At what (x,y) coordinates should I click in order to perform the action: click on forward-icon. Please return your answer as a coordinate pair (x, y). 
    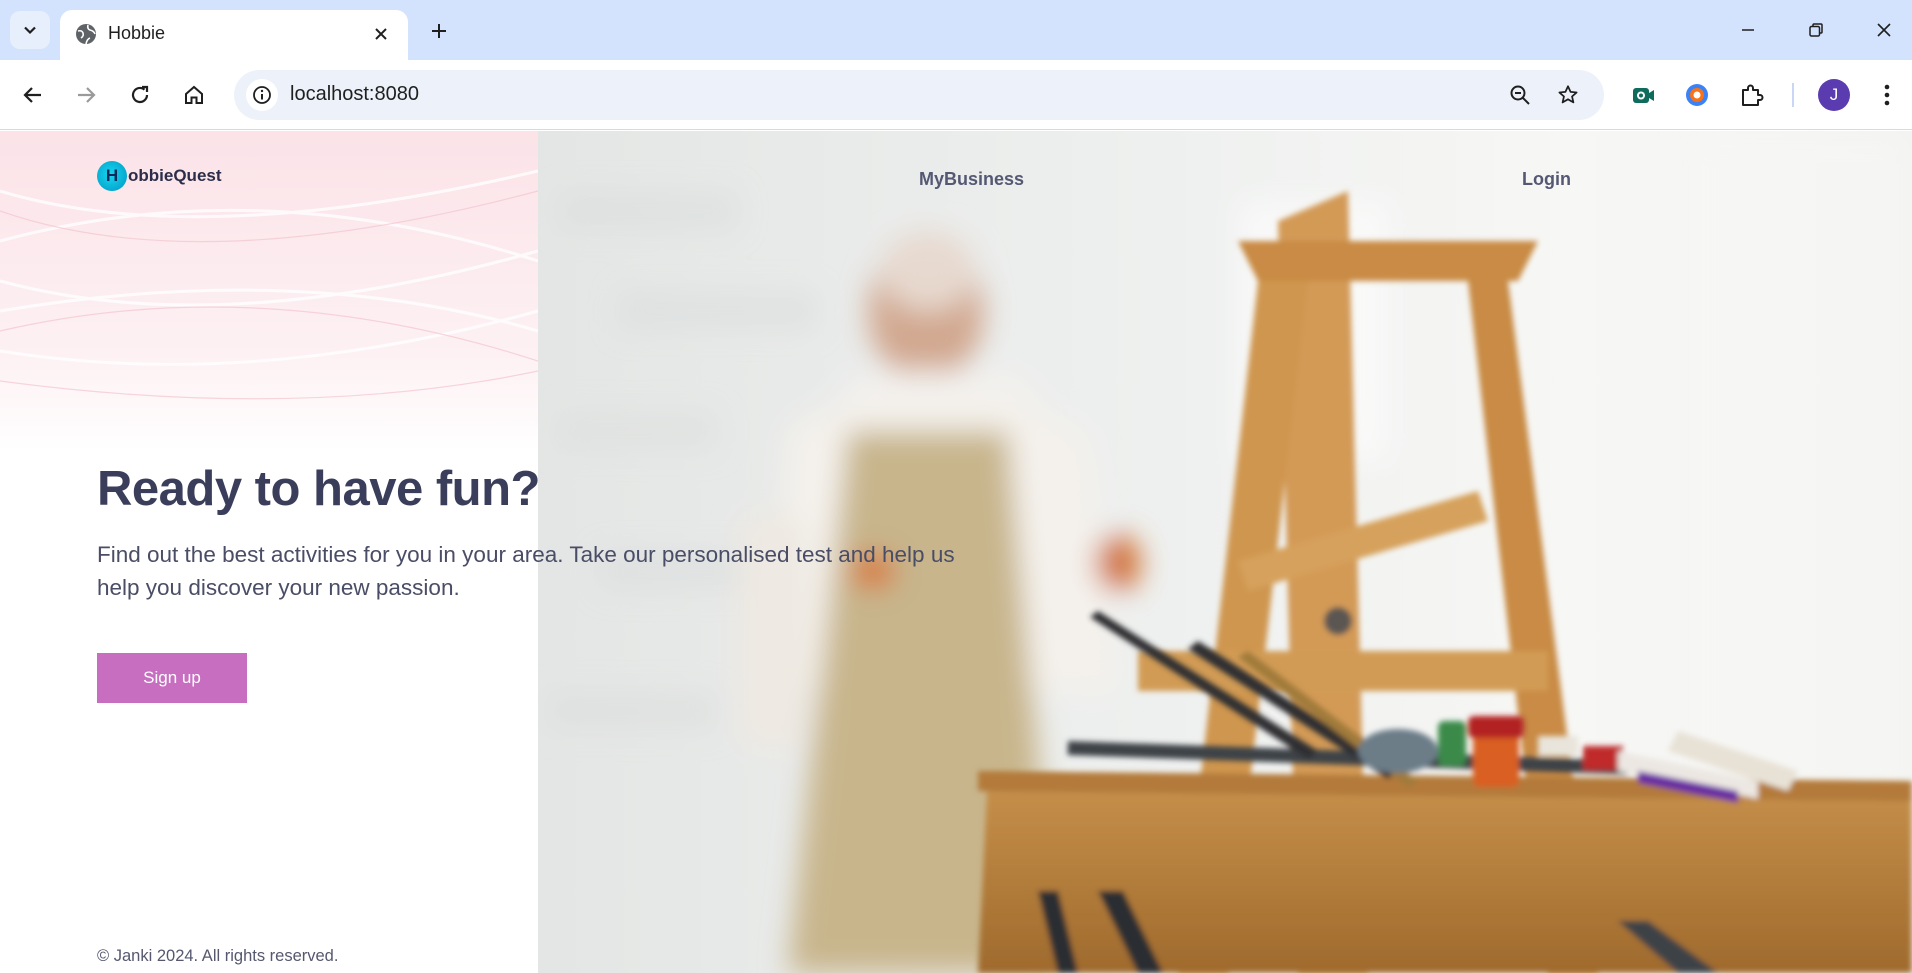
    Looking at the image, I should click on (87, 95).